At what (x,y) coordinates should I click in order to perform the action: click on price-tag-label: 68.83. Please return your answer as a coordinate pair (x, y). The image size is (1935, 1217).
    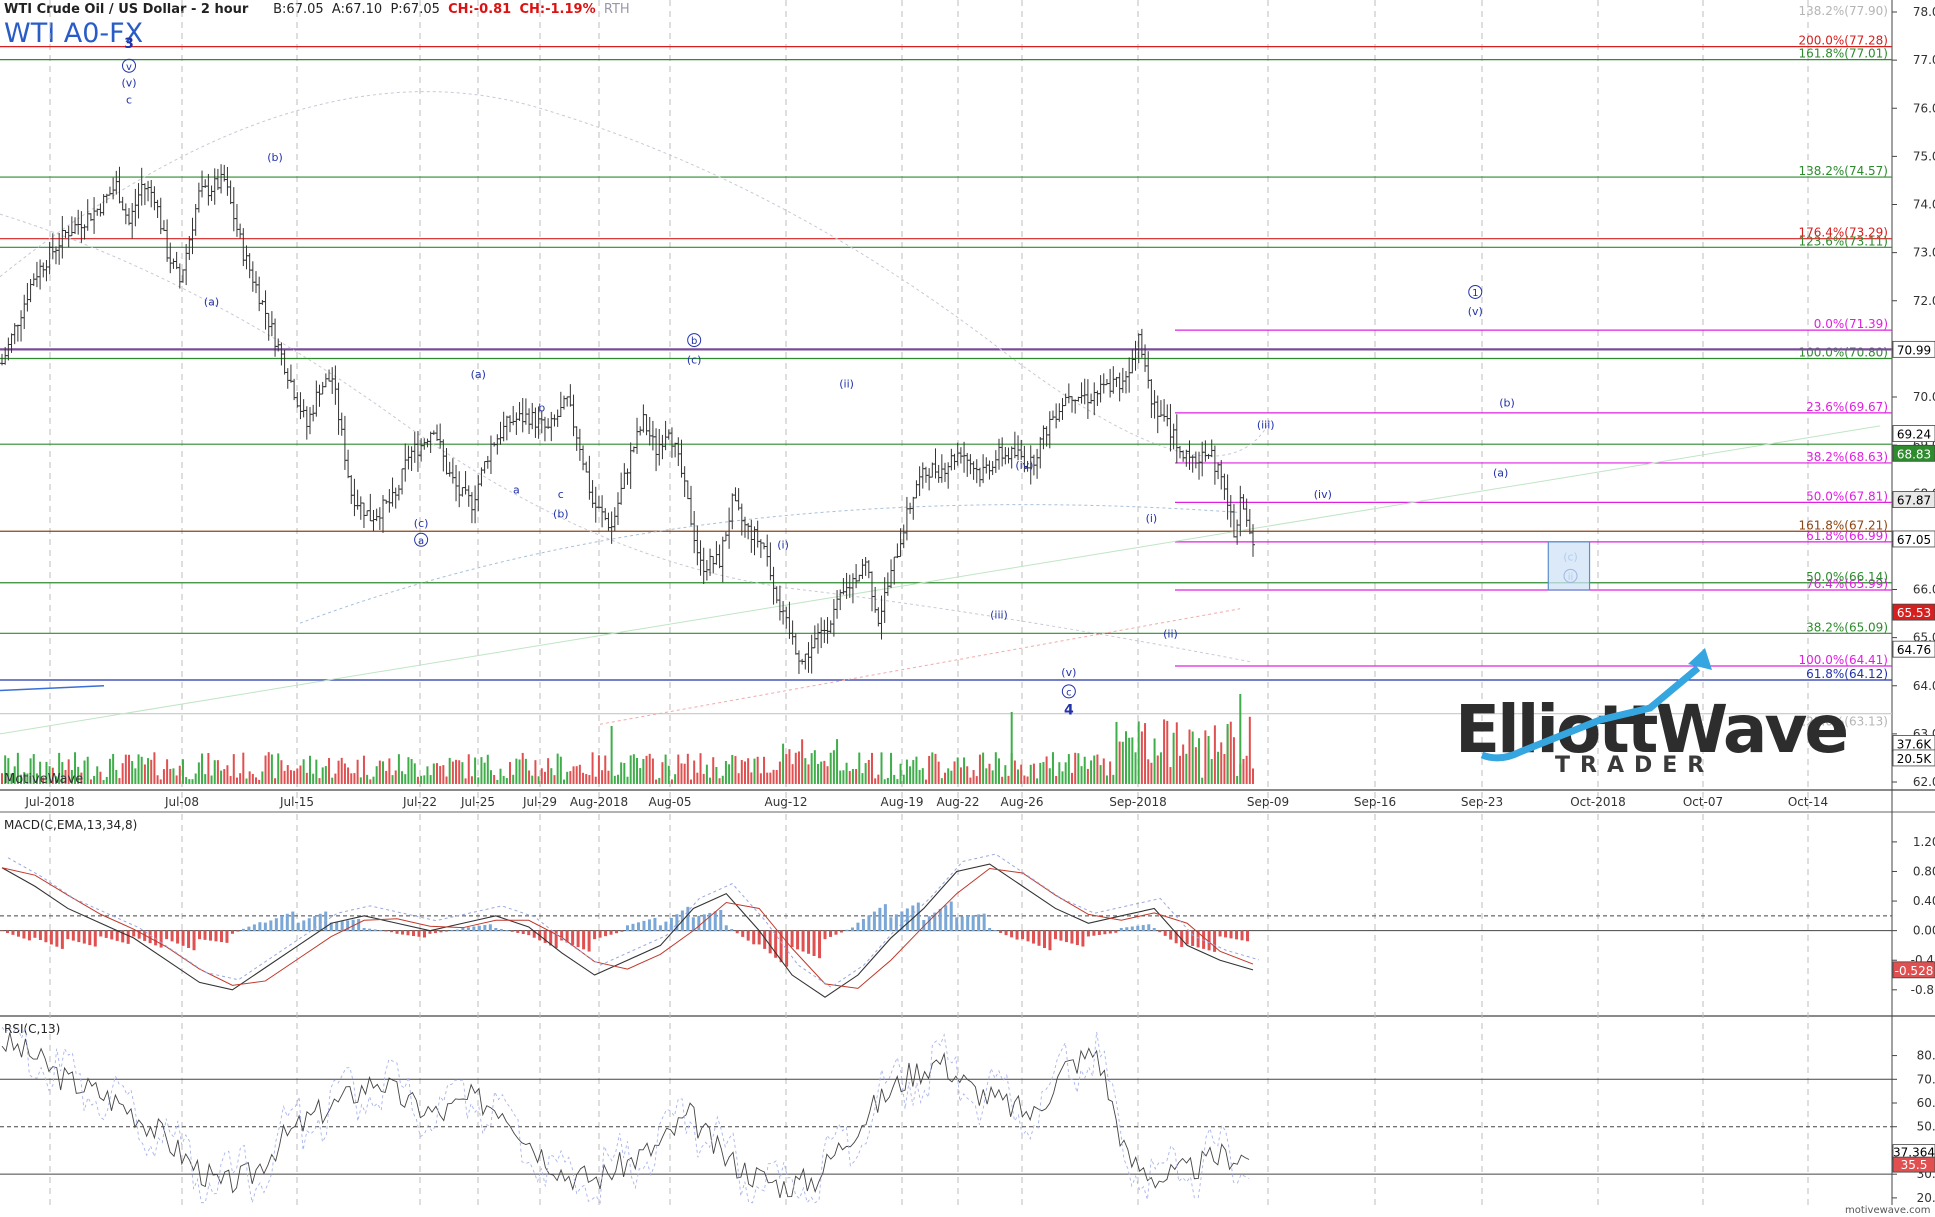
    Looking at the image, I should click on (1914, 454).